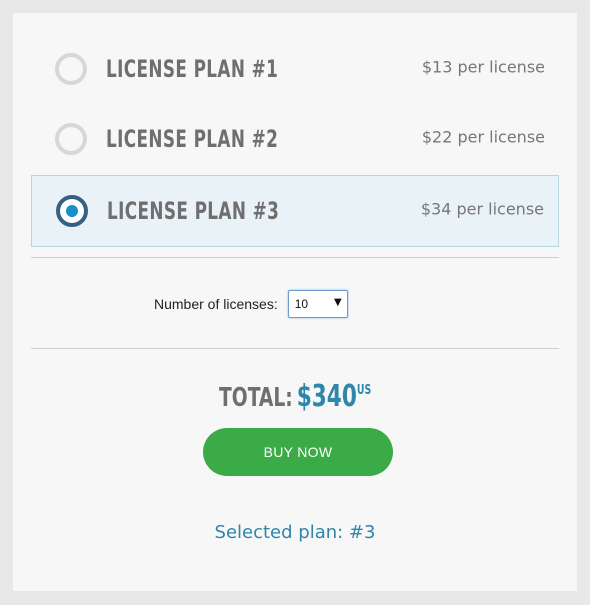 The image size is (590, 605). I want to click on selected-plan-text: Selected plan: #3, so click(295, 532).